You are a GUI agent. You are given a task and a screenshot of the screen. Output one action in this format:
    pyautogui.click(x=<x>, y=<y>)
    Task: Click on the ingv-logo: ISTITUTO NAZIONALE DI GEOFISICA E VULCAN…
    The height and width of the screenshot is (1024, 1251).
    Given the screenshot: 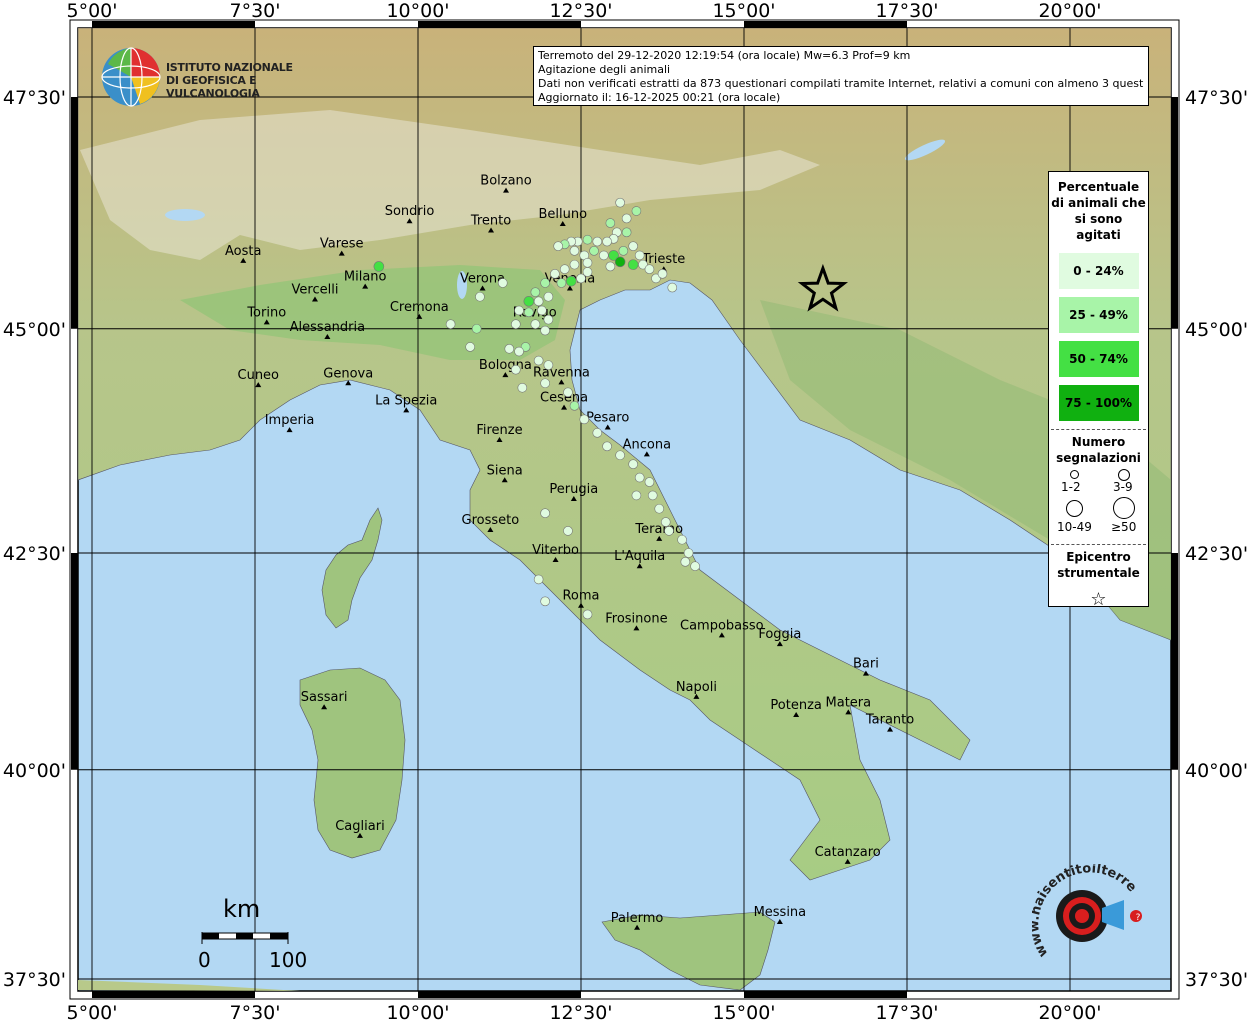 What is the action you would take?
    pyautogui.click(x=210, y=78)
    